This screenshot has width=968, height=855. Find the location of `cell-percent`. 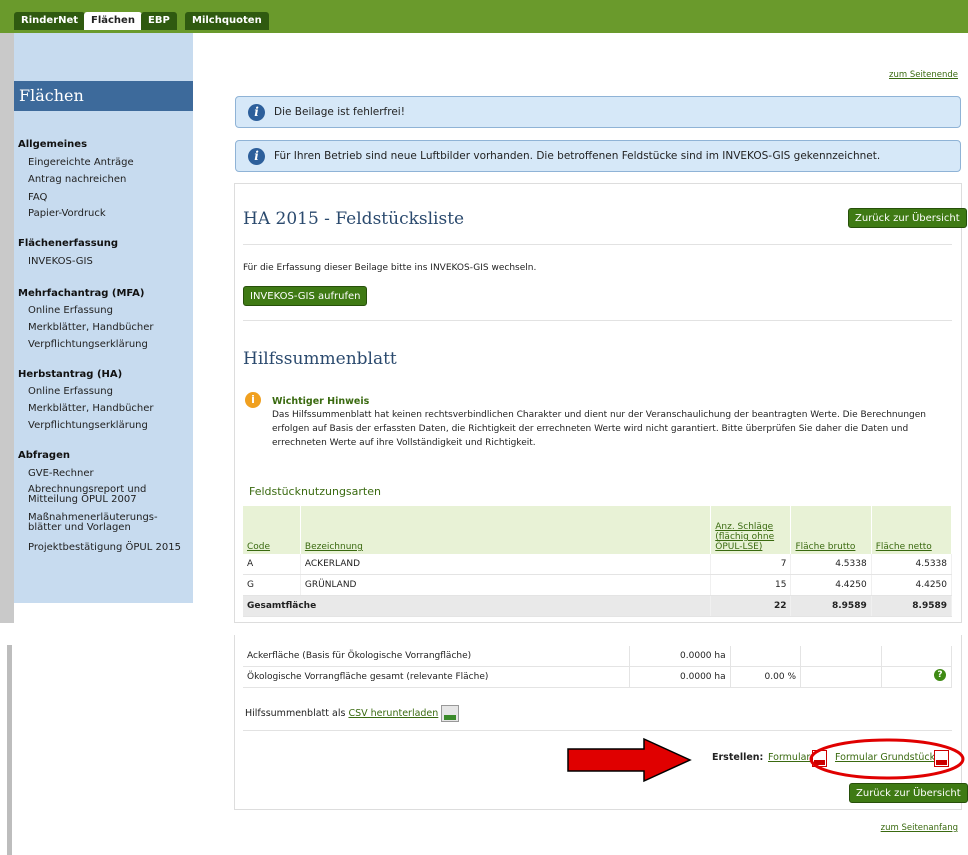

cell-percent is located at coordinates (766, 656).